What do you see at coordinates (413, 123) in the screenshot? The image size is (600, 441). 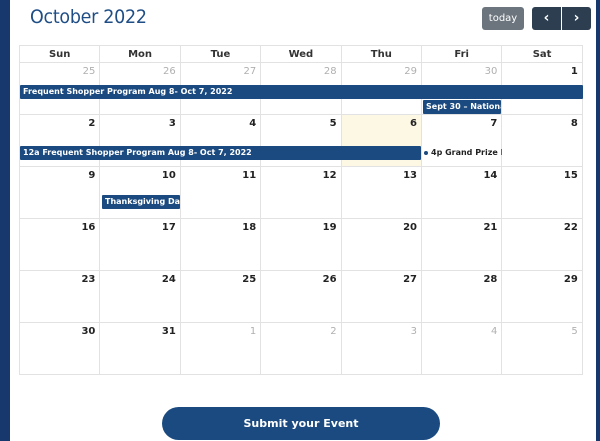 I see `day-number: 6` at bounding box center [413, 123].